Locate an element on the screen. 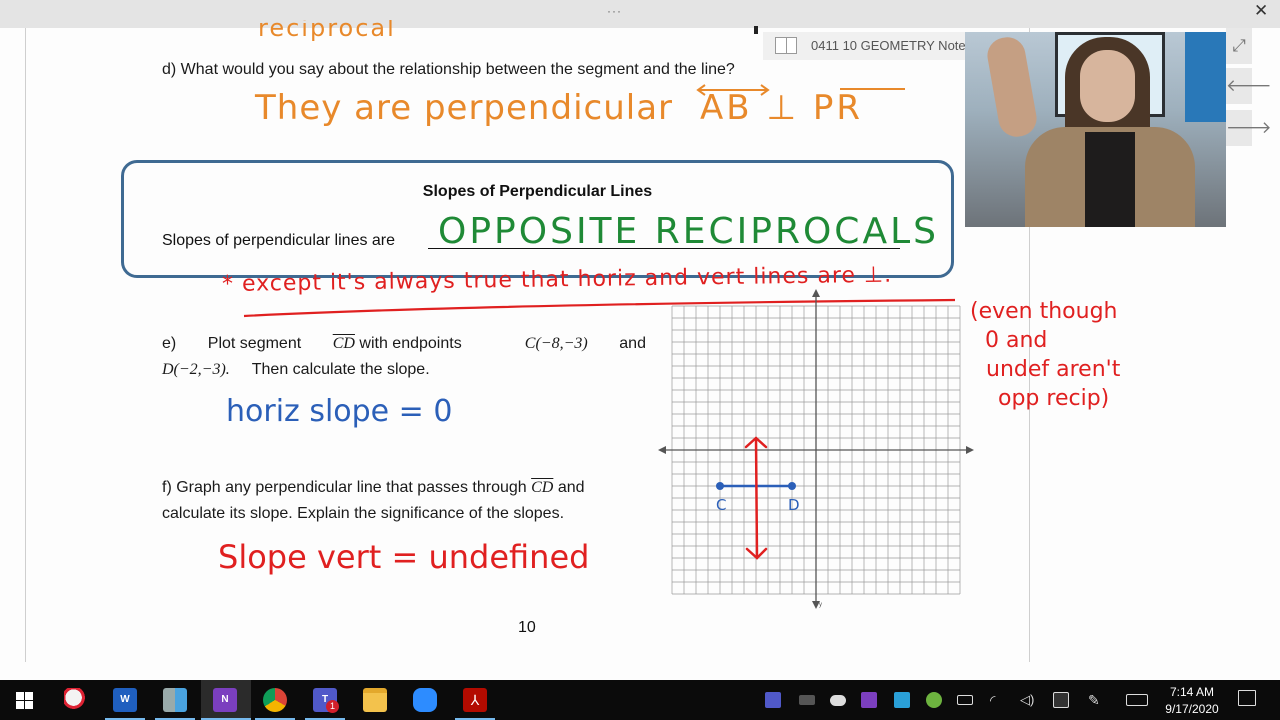 The width and height of the screenshot is (1280, 720). note-line: 0 and is located at coordinates (1016, 340).